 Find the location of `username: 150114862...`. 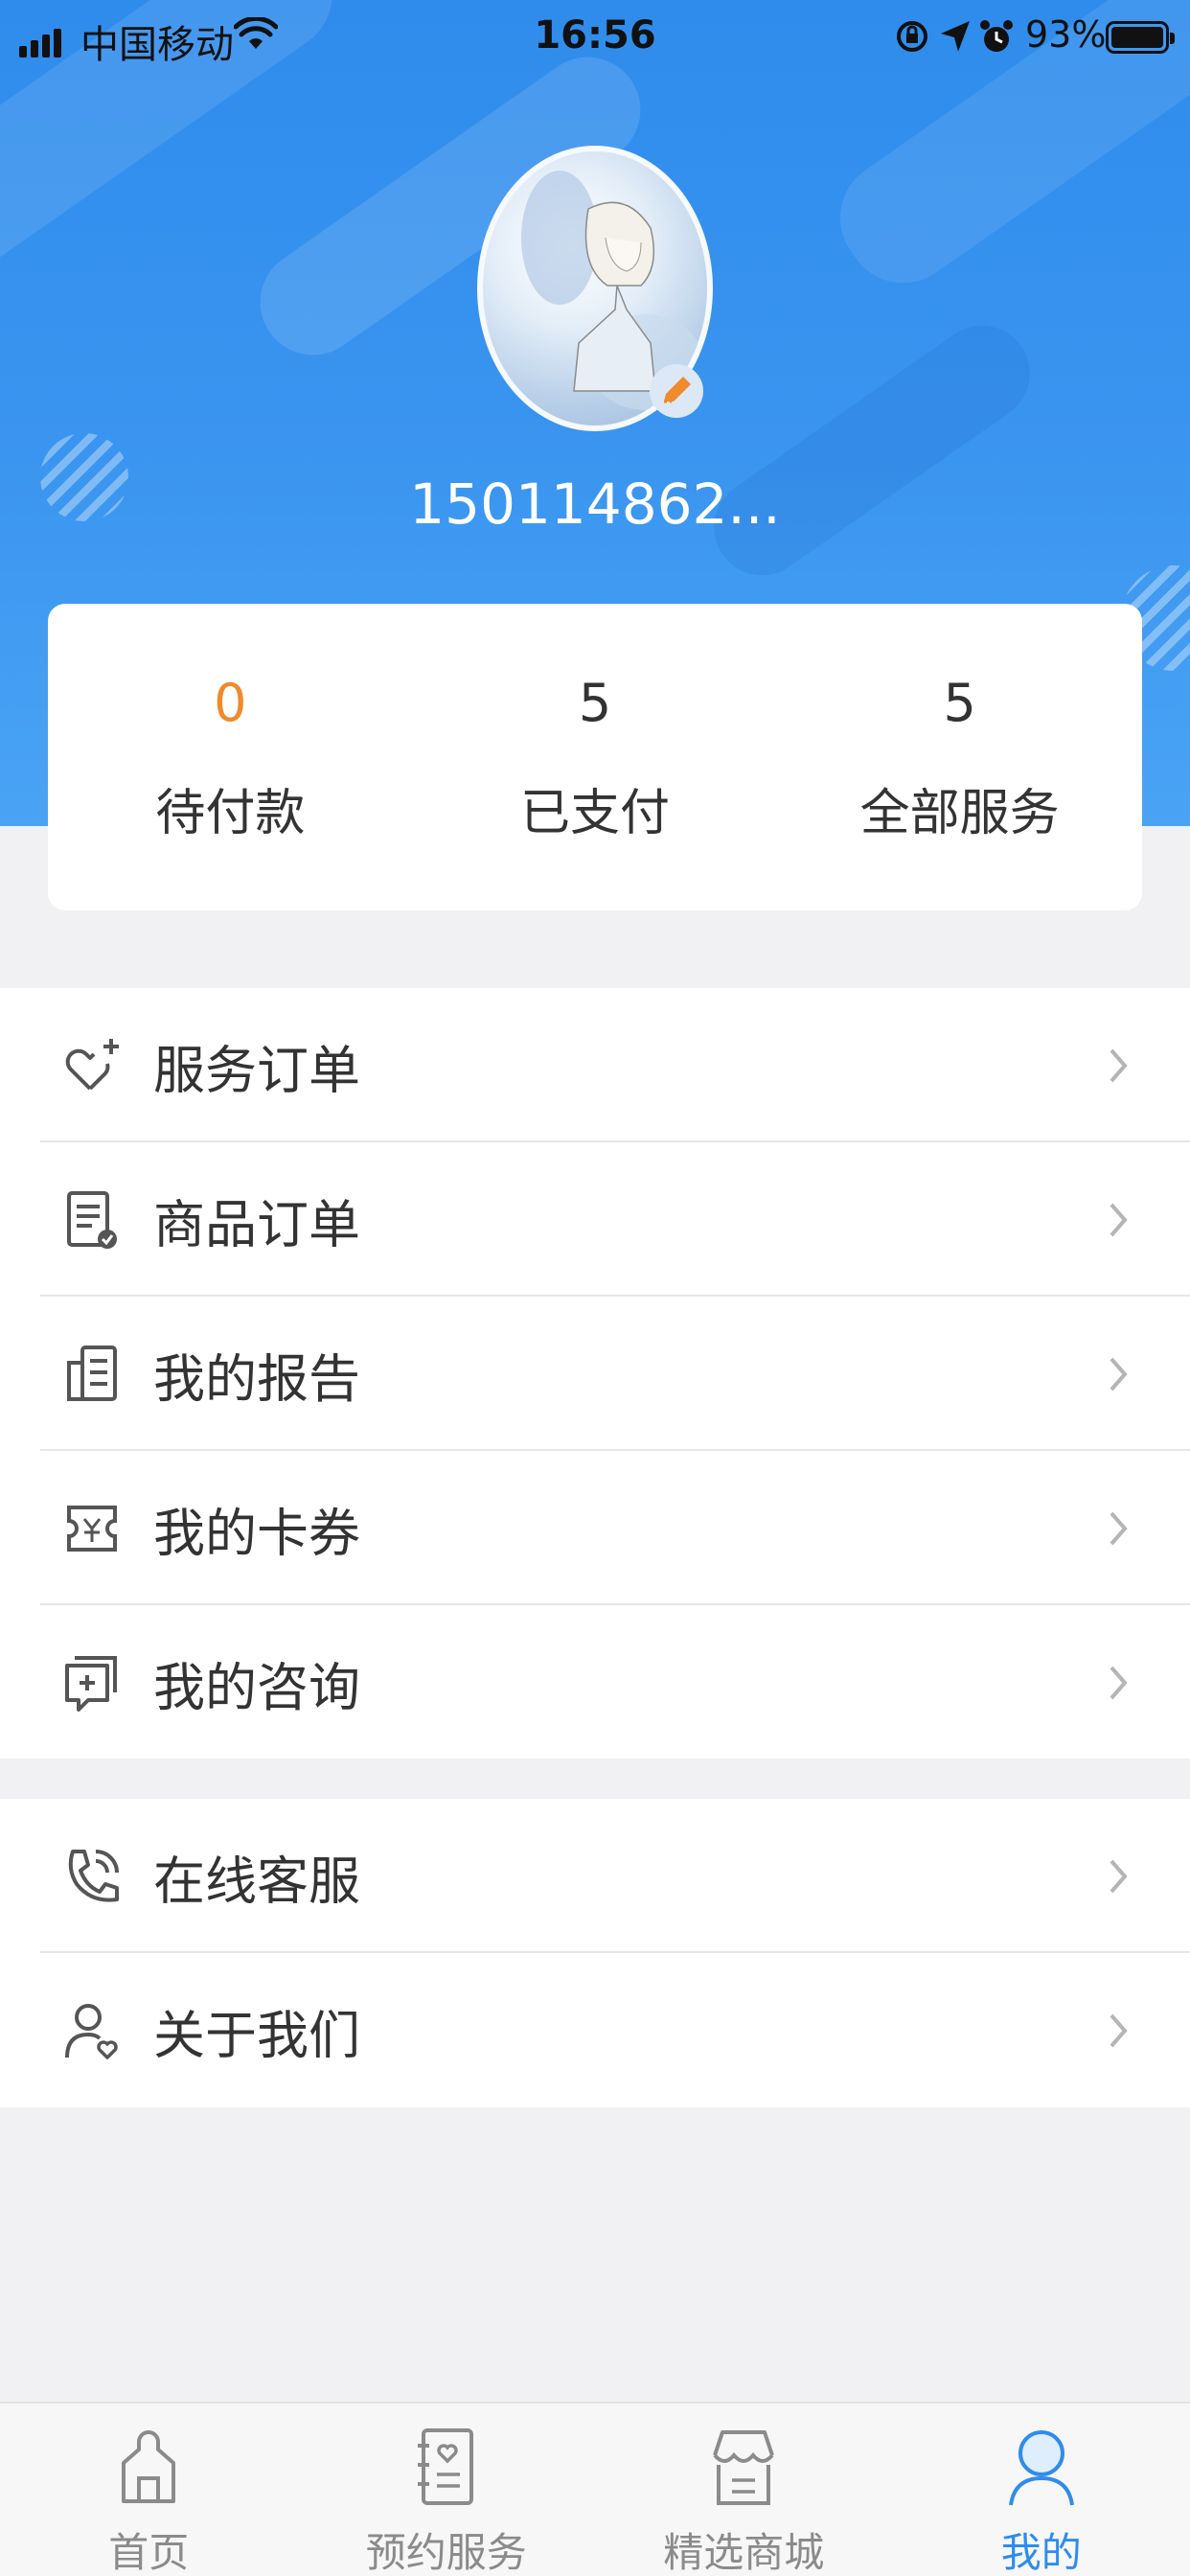

username: 150114862... is located at coordinates (595, 504).